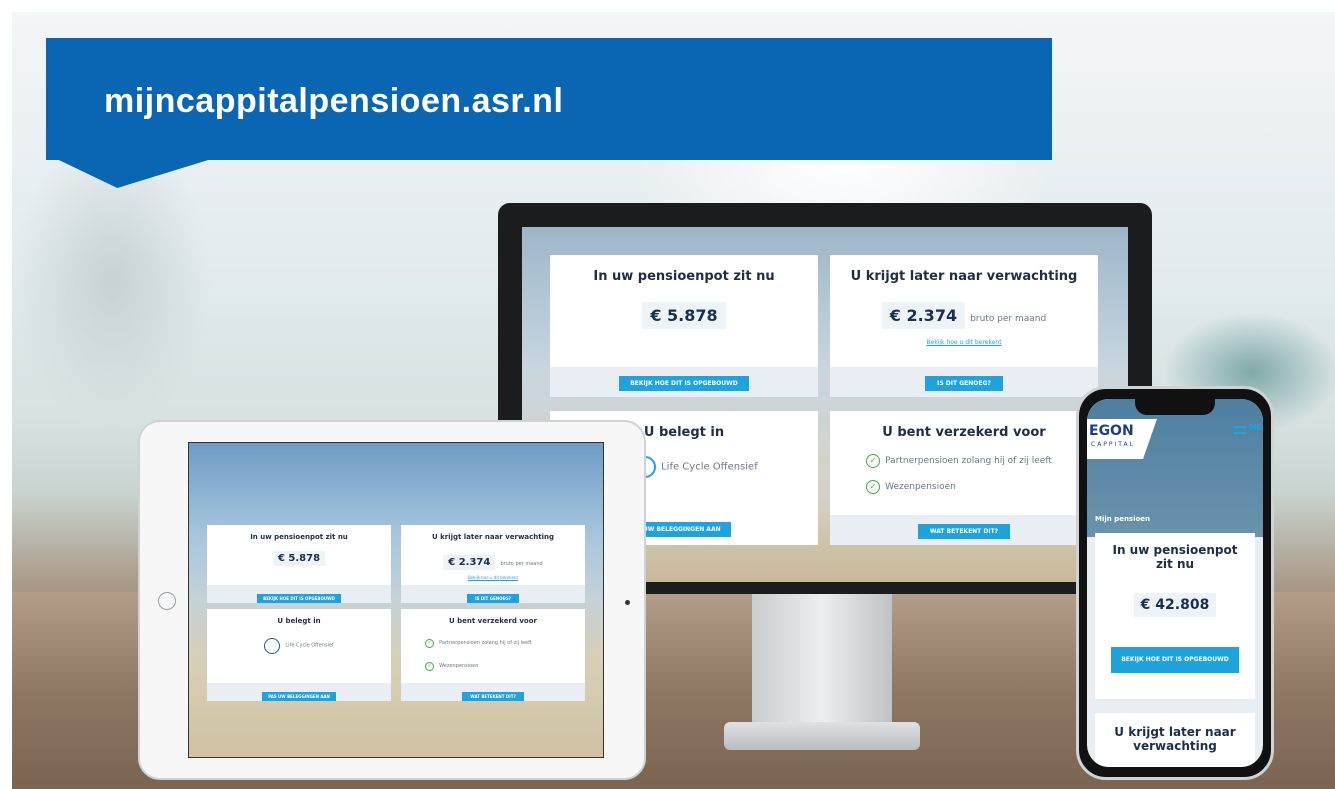 The height and width of the screenshot is (789, 1335). Describe the element at coordinates (334, 101) in the screenshot. I see `banner-url-text: mijncappitalpensioen.asr.nl` at that location.